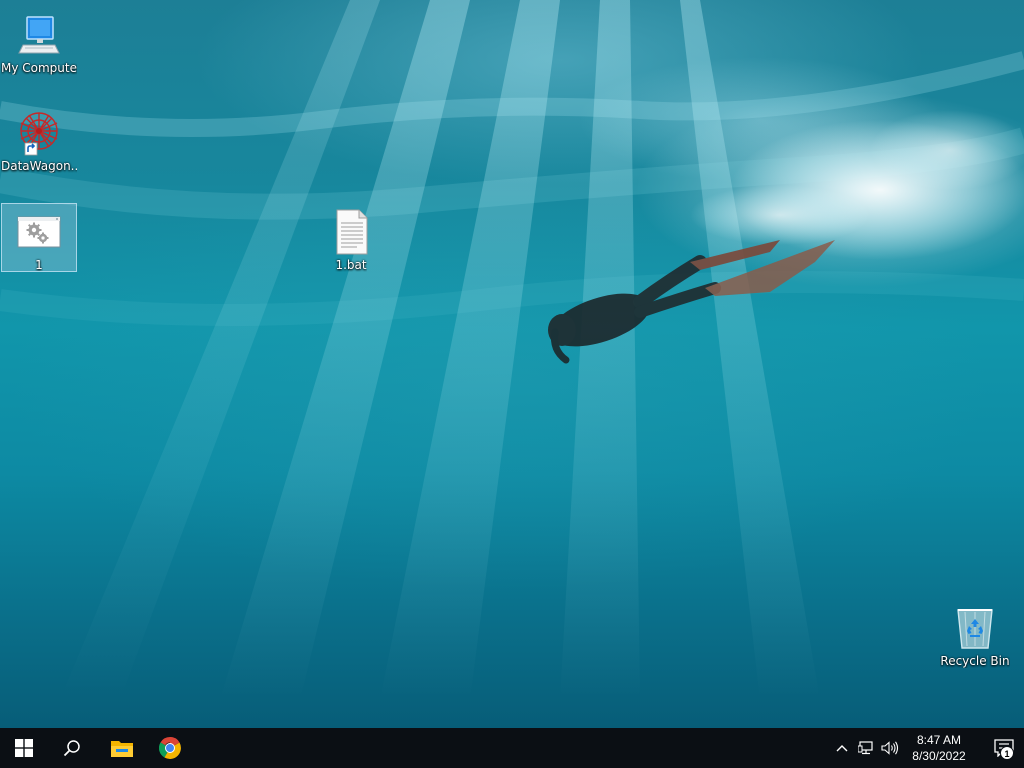 The height and width of the screenshot is (768, 1024). What do you see at coordinates (39, 264) in the screenshot?
I see `desktop-icon-label: 1` at bounding box center [39, 264].